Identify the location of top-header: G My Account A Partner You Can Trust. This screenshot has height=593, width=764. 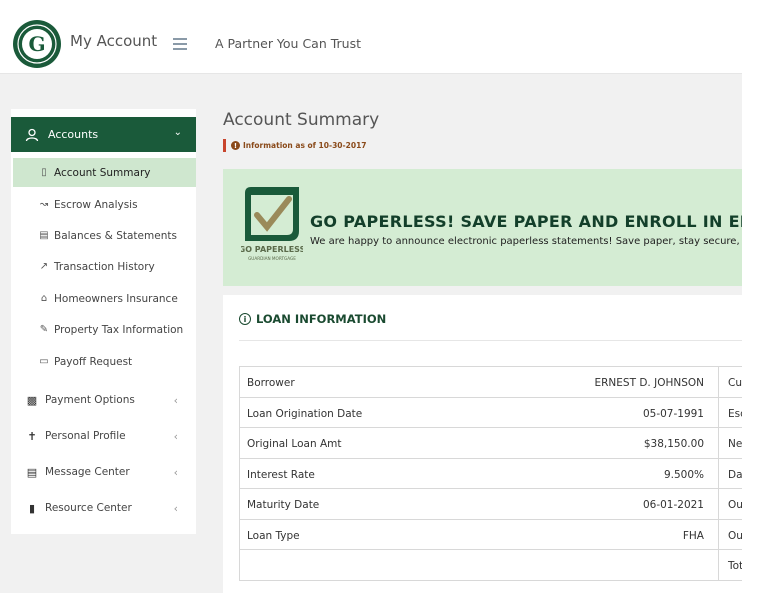
(371, 37).